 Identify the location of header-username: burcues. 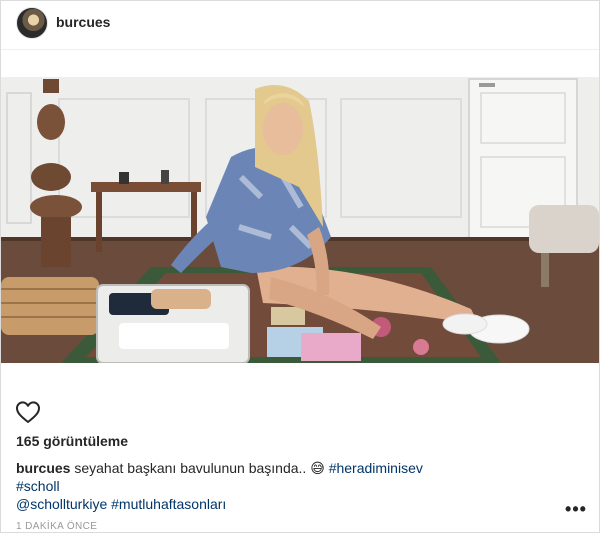
(83, 22).